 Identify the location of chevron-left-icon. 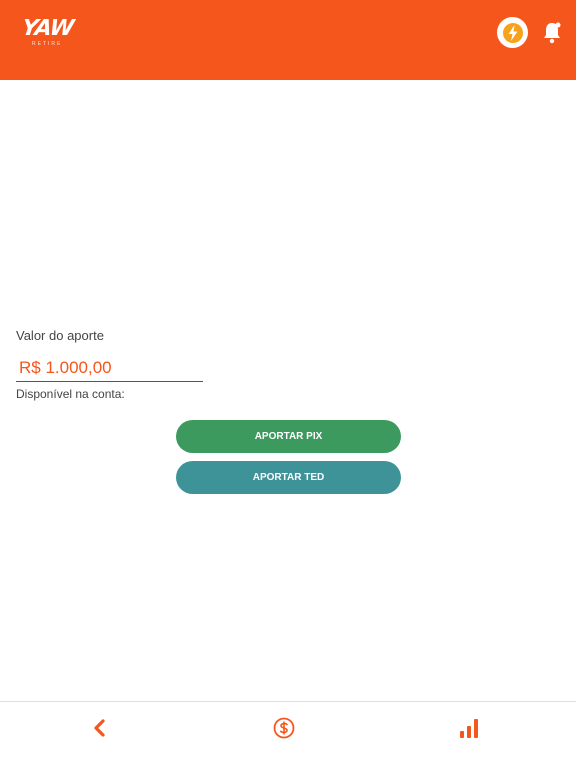
(99, 728).